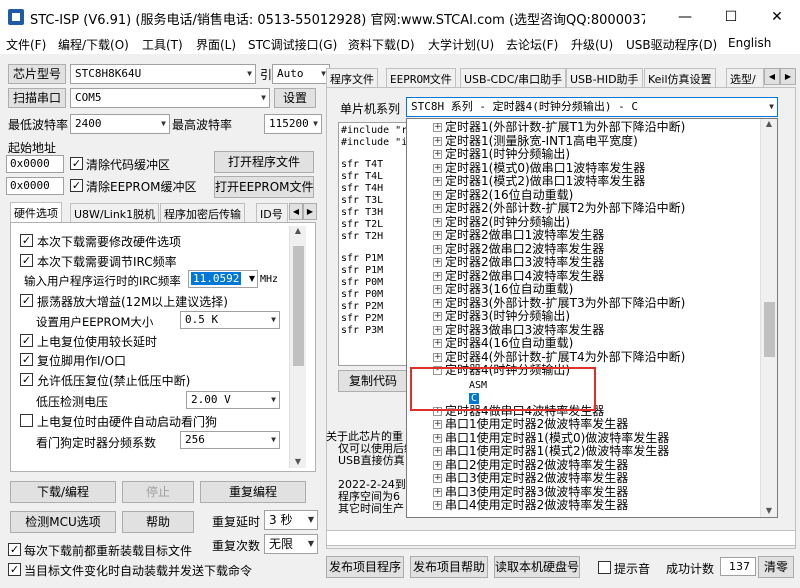  I want to click on pin-count-select: Auto ▼, so click(301, 74).